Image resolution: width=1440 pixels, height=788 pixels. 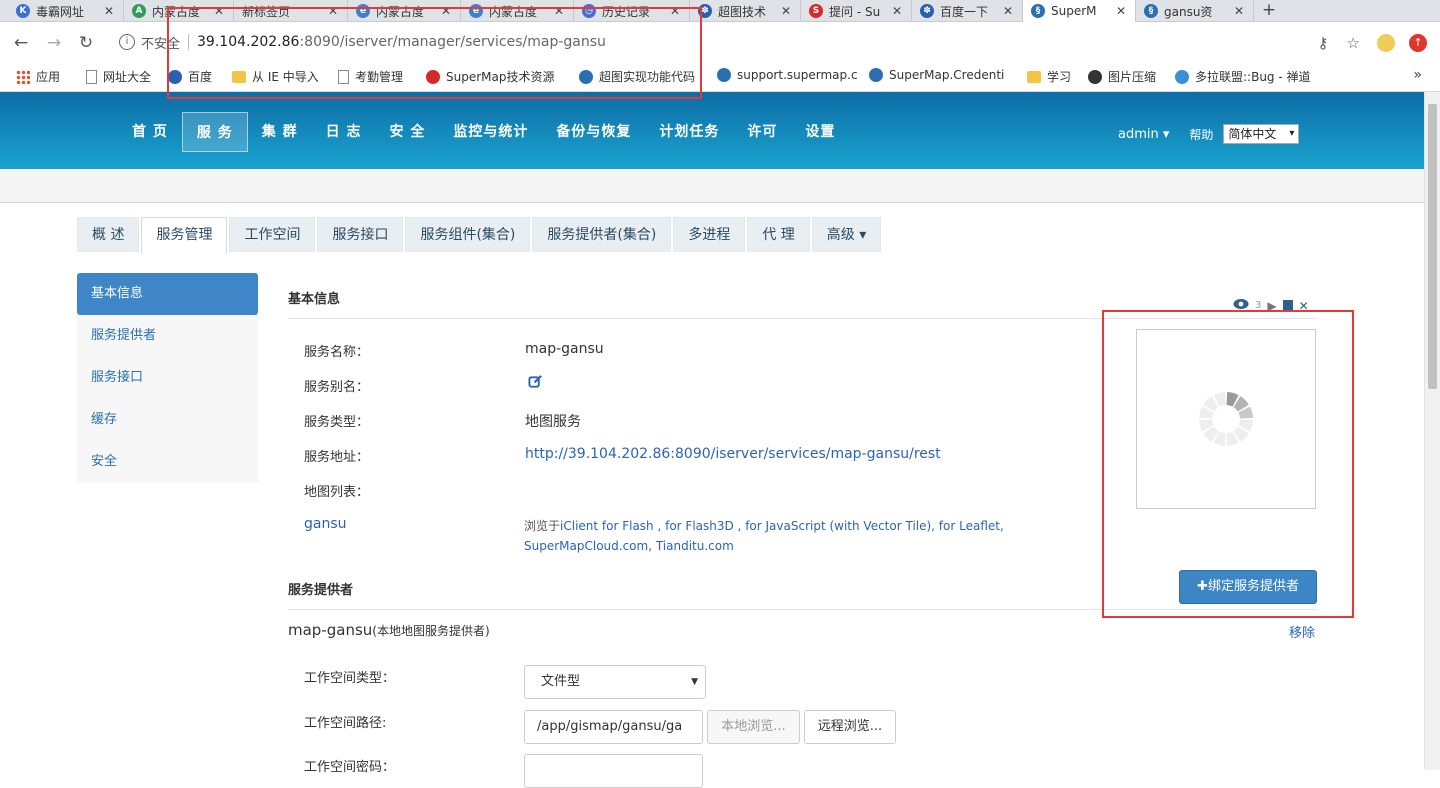 I want to click on vertical-scrollbar, so click(x=1432, y=431).